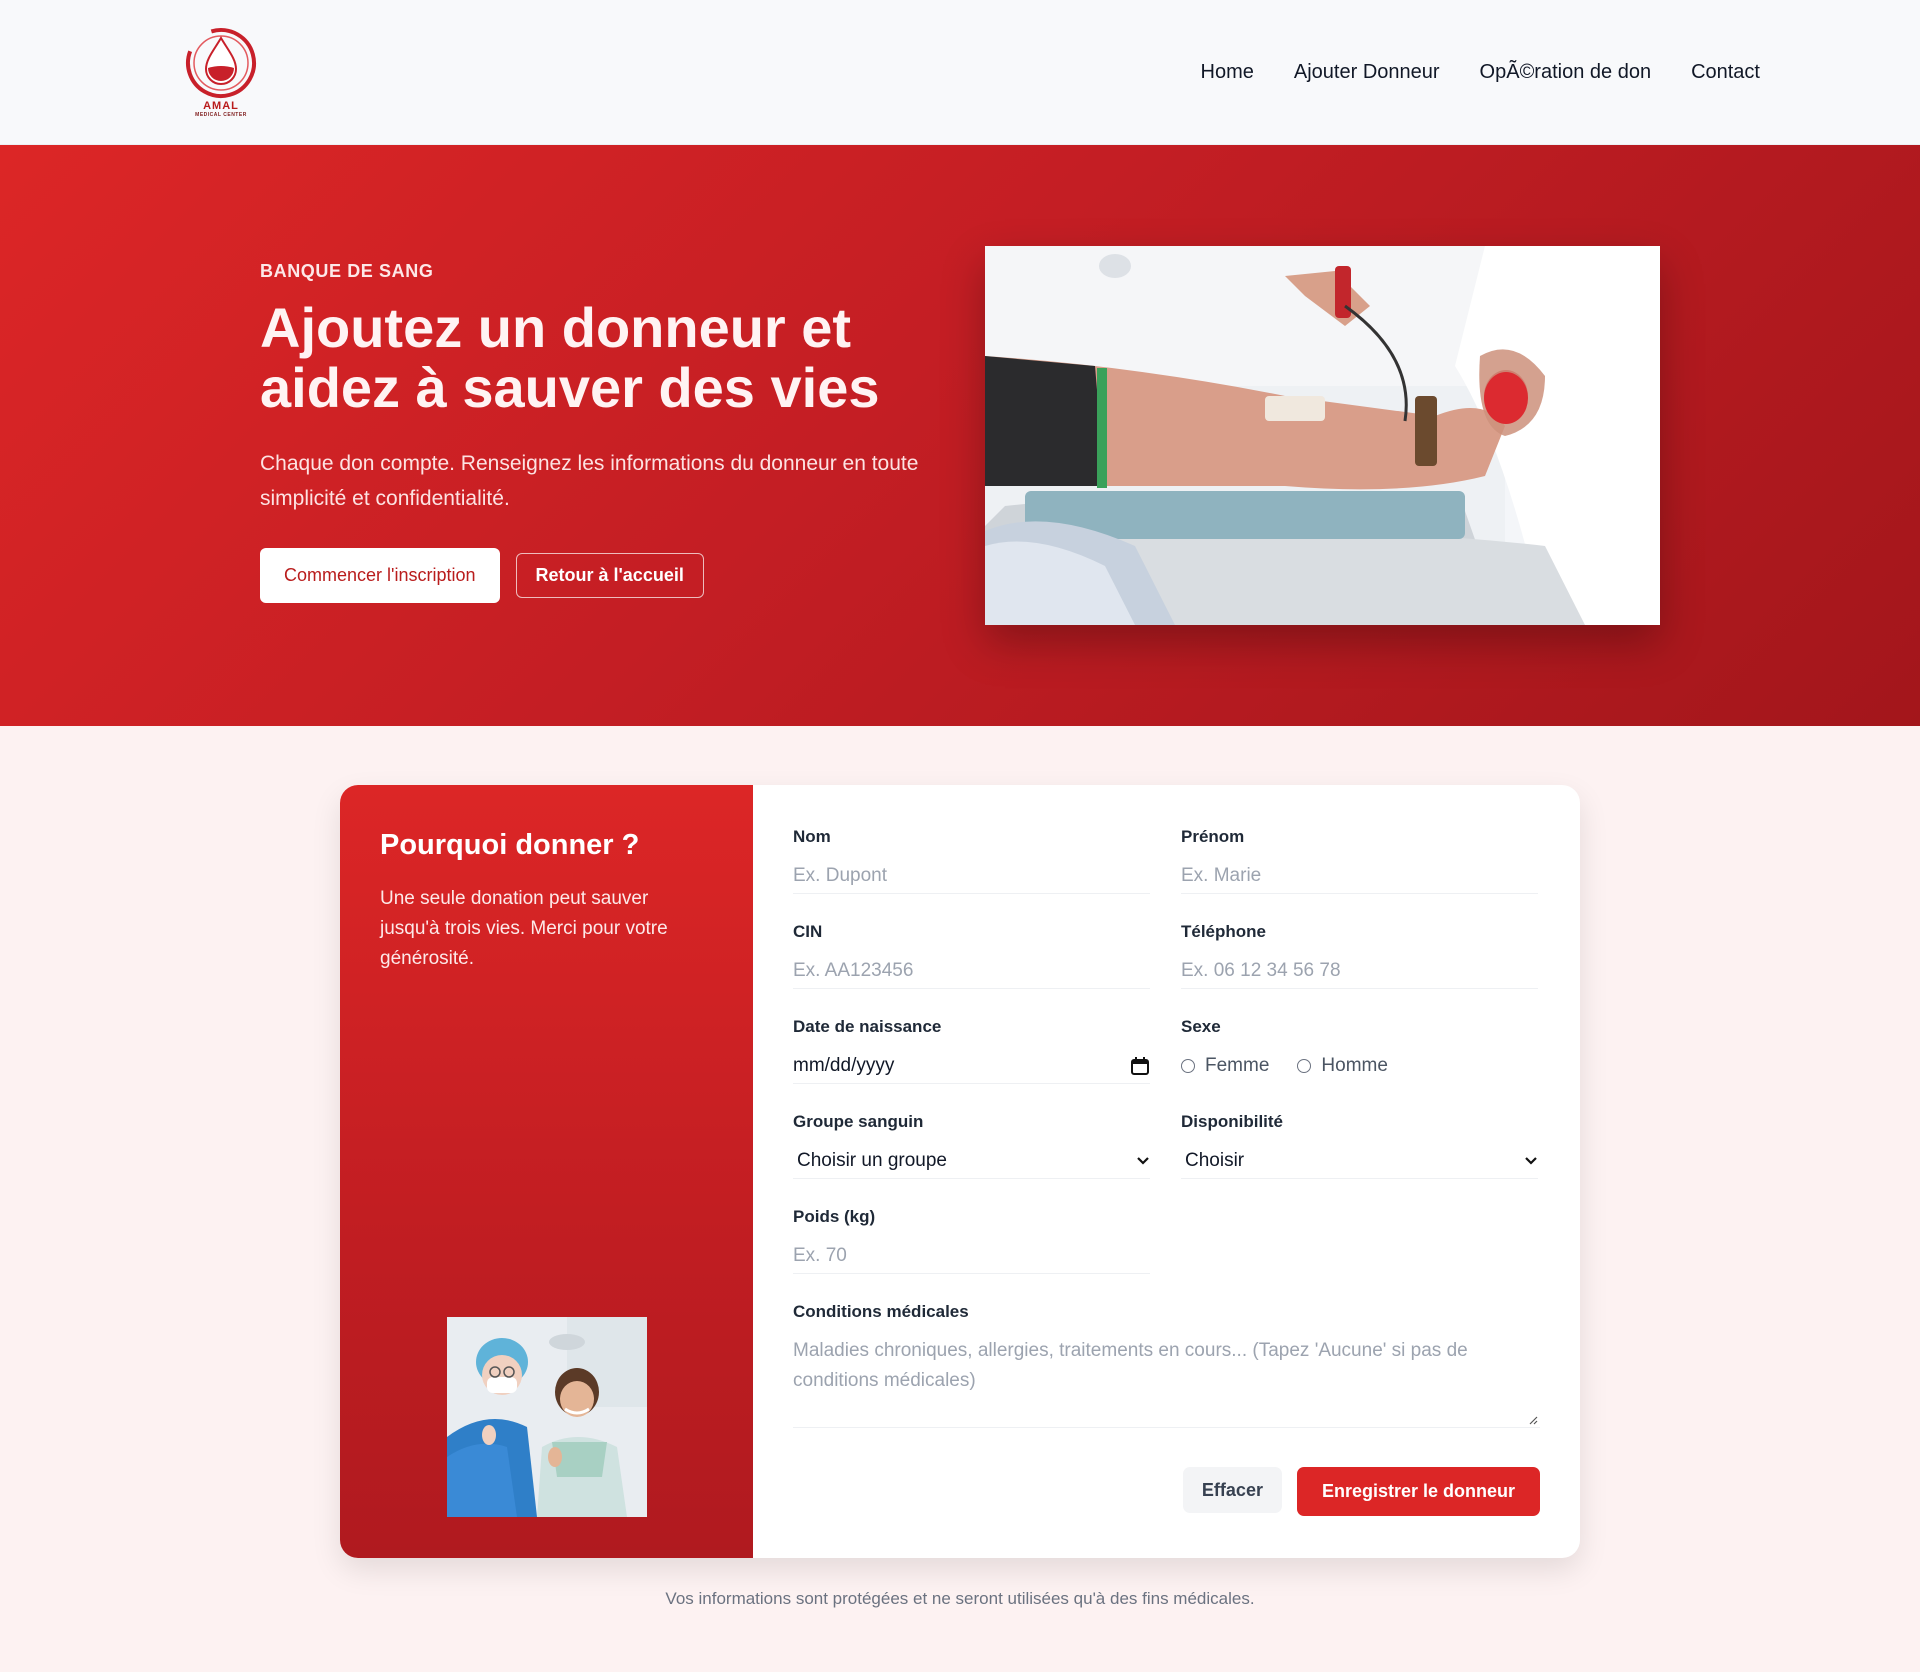 The image size is (1920, 1672). I want to click on nav-ajouter-donneur: Ajouter Donneur, so click(1367, 72).